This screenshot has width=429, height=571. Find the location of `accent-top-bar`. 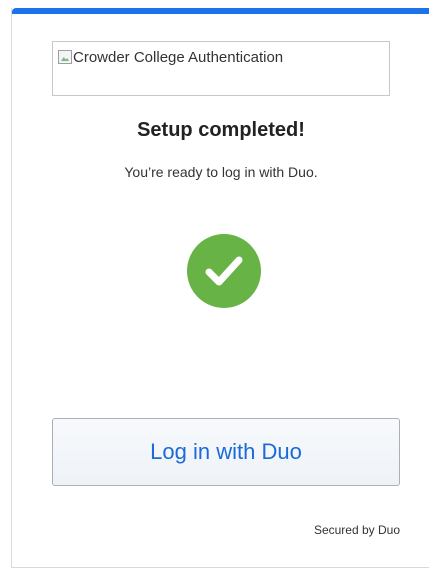

accent-top-bar is located at coordinates (220, 11).